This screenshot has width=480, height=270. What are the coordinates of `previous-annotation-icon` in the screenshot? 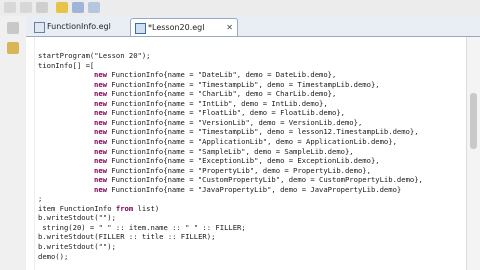 It's located at (94, 7).